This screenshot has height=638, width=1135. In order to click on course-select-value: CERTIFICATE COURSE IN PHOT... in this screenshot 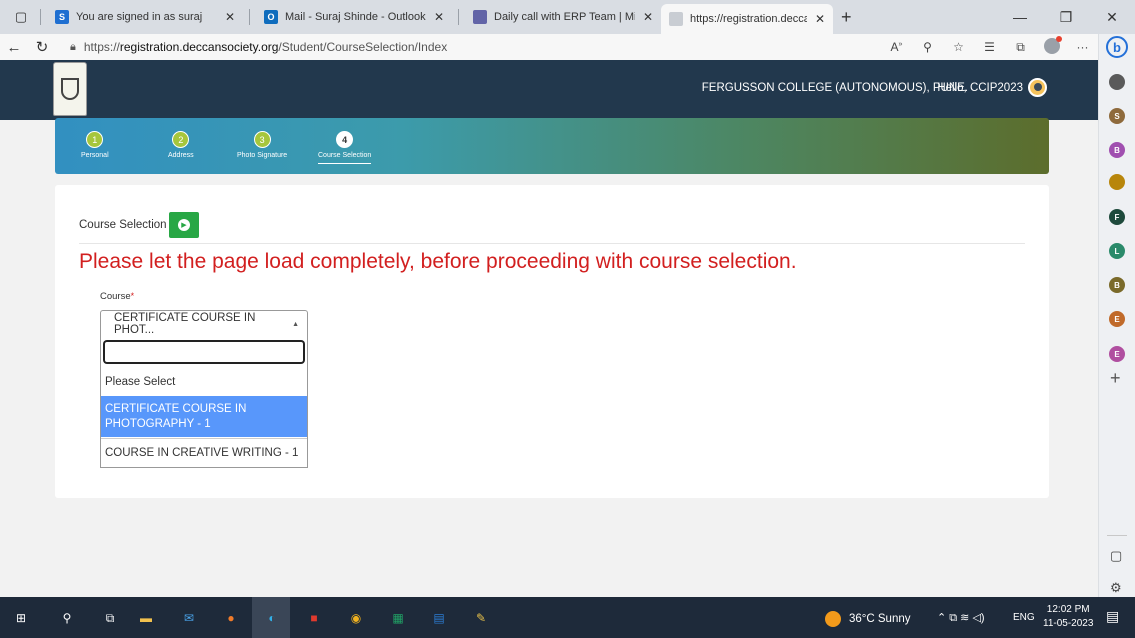, I will do `click(185, 324)`.